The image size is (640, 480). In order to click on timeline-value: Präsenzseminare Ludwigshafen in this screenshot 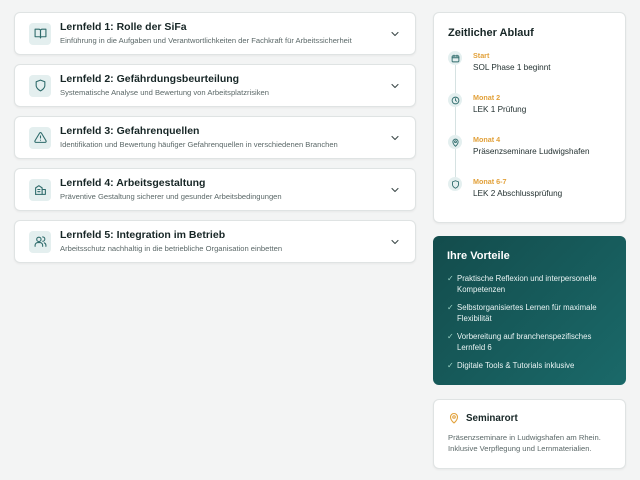, I will do `click(531, 151)`.